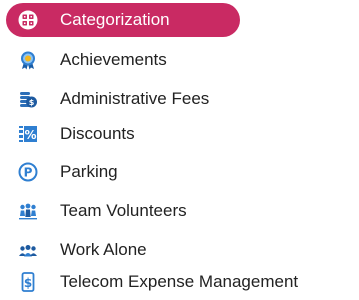  I want to click on team-volunteers-icon, so click(28, 211).